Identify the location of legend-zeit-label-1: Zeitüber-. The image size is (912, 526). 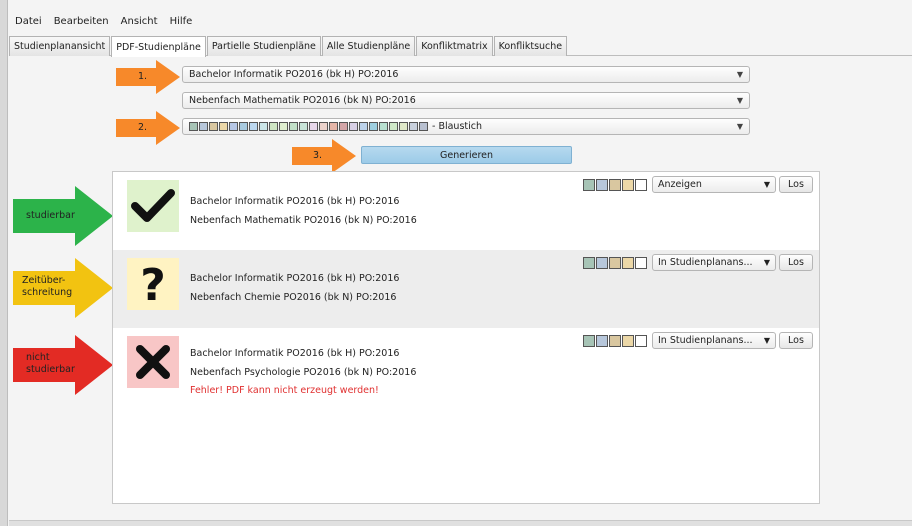
(44, 280).